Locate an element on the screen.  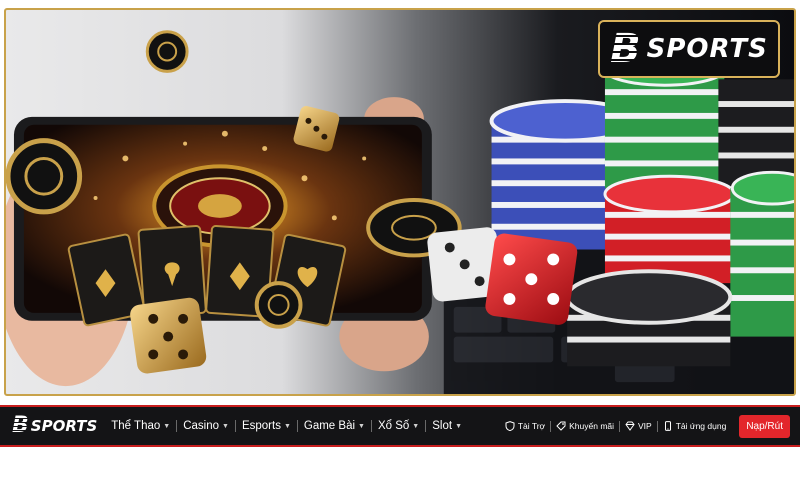
app-download-link: Tải ứng dụng is located at coordinates (695, 426).